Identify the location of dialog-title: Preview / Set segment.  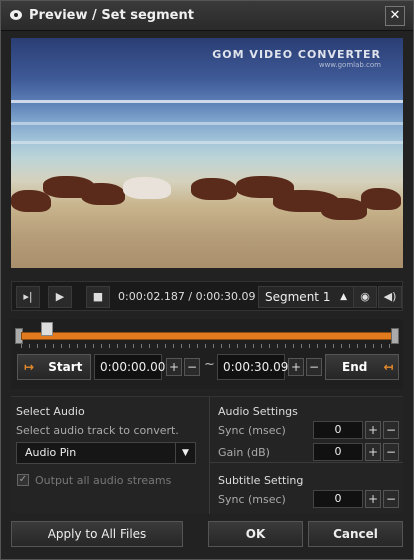
(111, 15).